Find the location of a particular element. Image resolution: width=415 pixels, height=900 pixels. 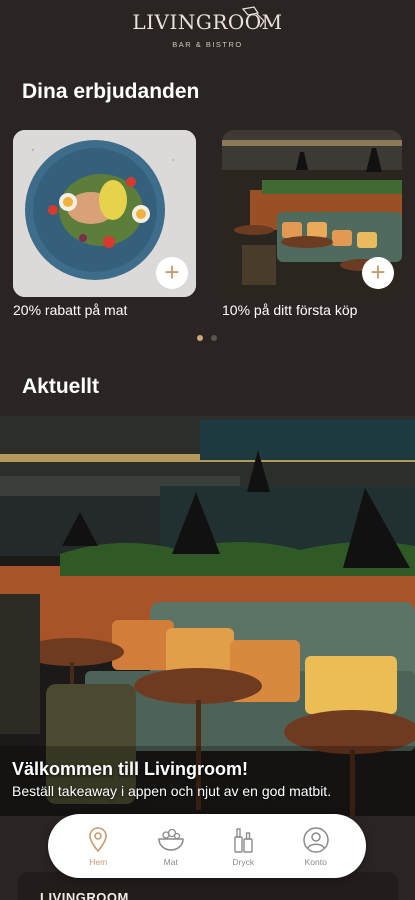

location-pin-icon is located at coordinates (98, 840).